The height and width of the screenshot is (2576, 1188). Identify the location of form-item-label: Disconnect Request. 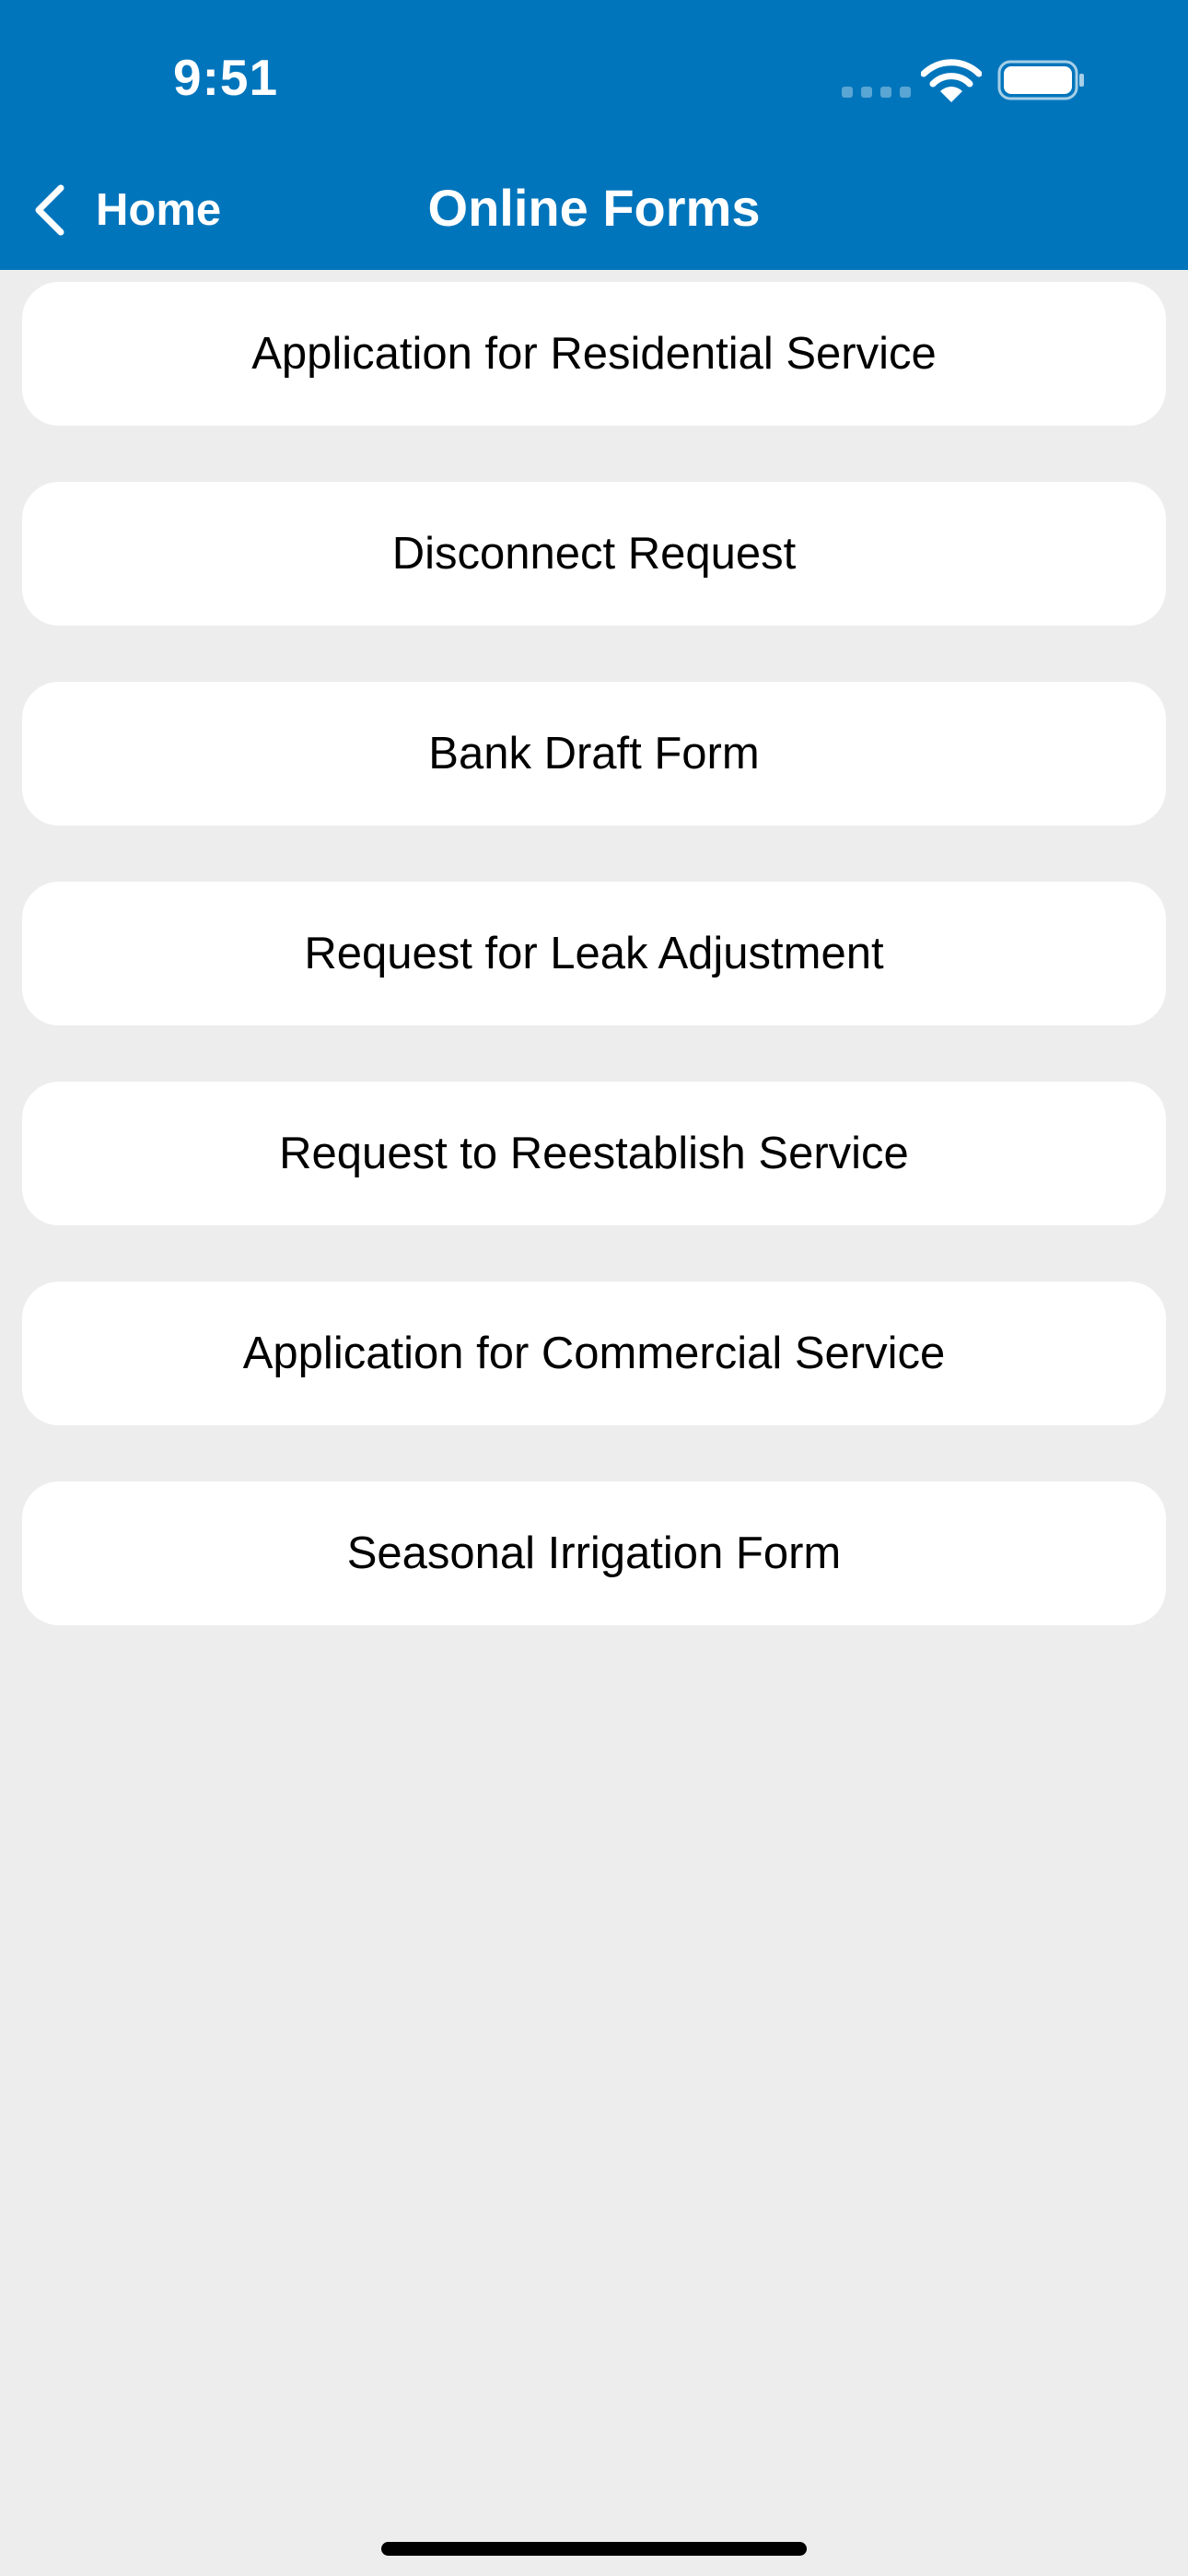
(594, 554).